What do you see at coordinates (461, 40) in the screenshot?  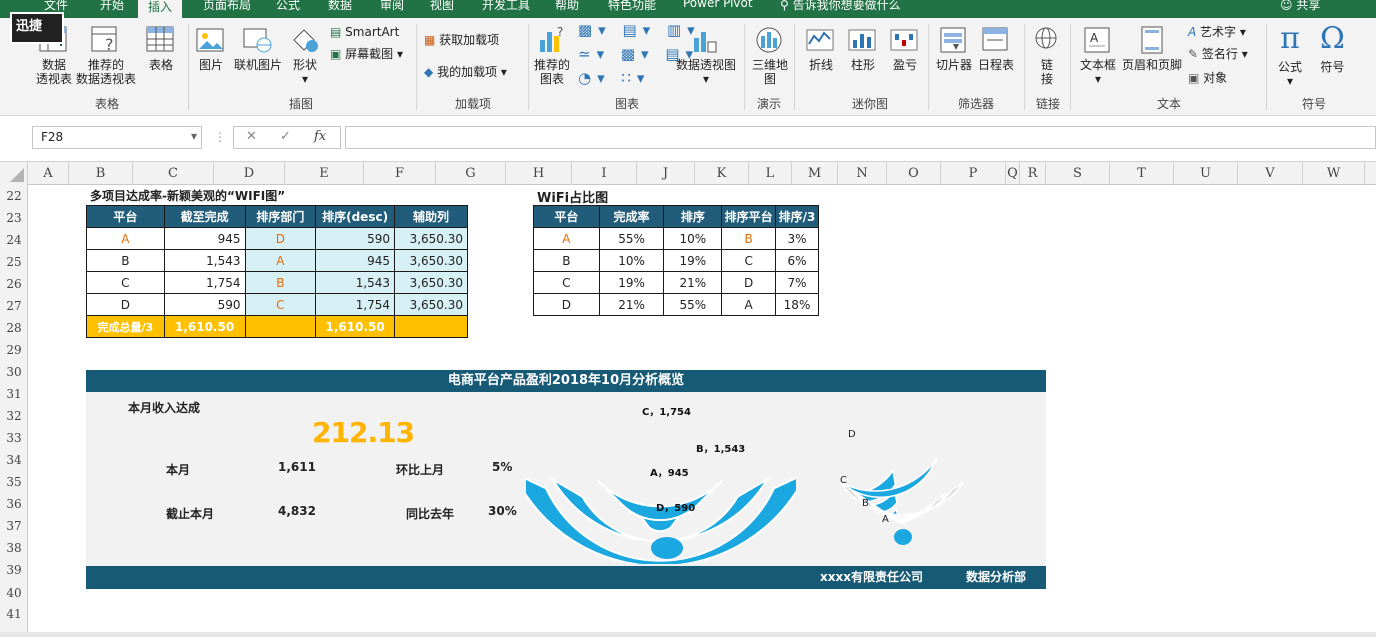 I see `get-addins-button: ▦ 获取加载项` at bounding box center [461, 40].